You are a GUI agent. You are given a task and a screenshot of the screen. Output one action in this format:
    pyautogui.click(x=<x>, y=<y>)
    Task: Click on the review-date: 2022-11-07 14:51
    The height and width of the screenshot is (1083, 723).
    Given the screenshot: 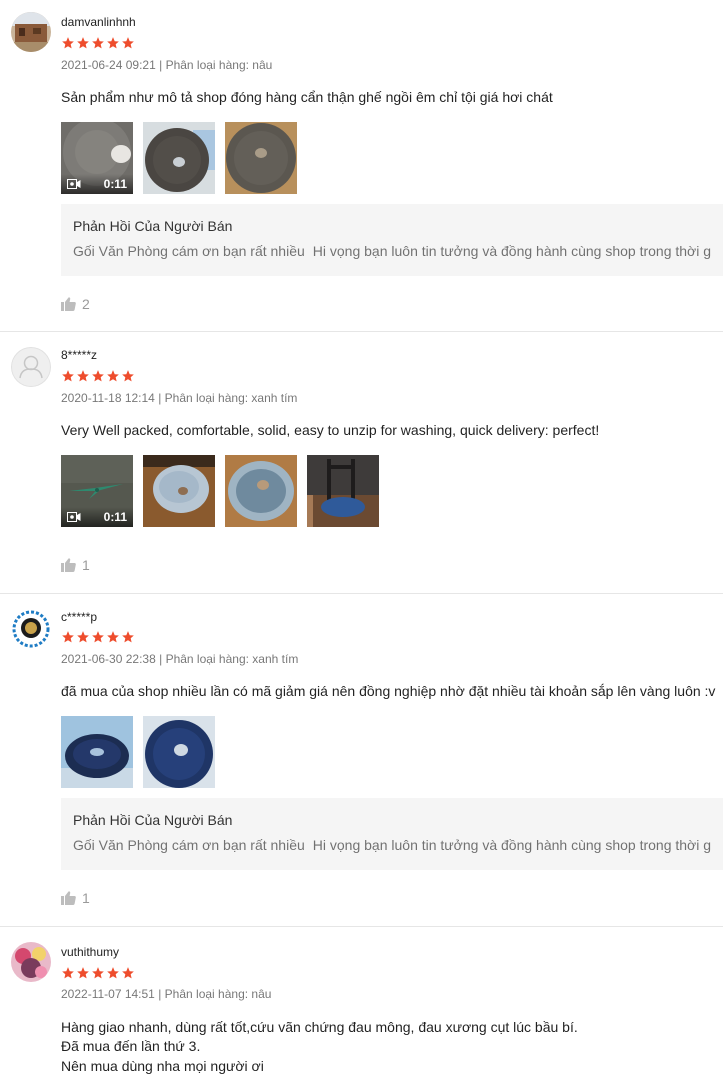 What is the action you would take?
    pyautogui.click(x=108, y=994)
    